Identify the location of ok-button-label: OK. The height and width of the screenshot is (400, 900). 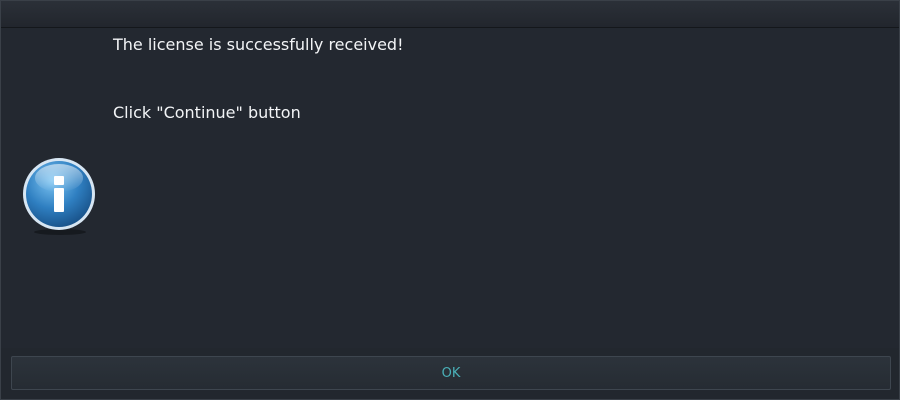
(451, 373).